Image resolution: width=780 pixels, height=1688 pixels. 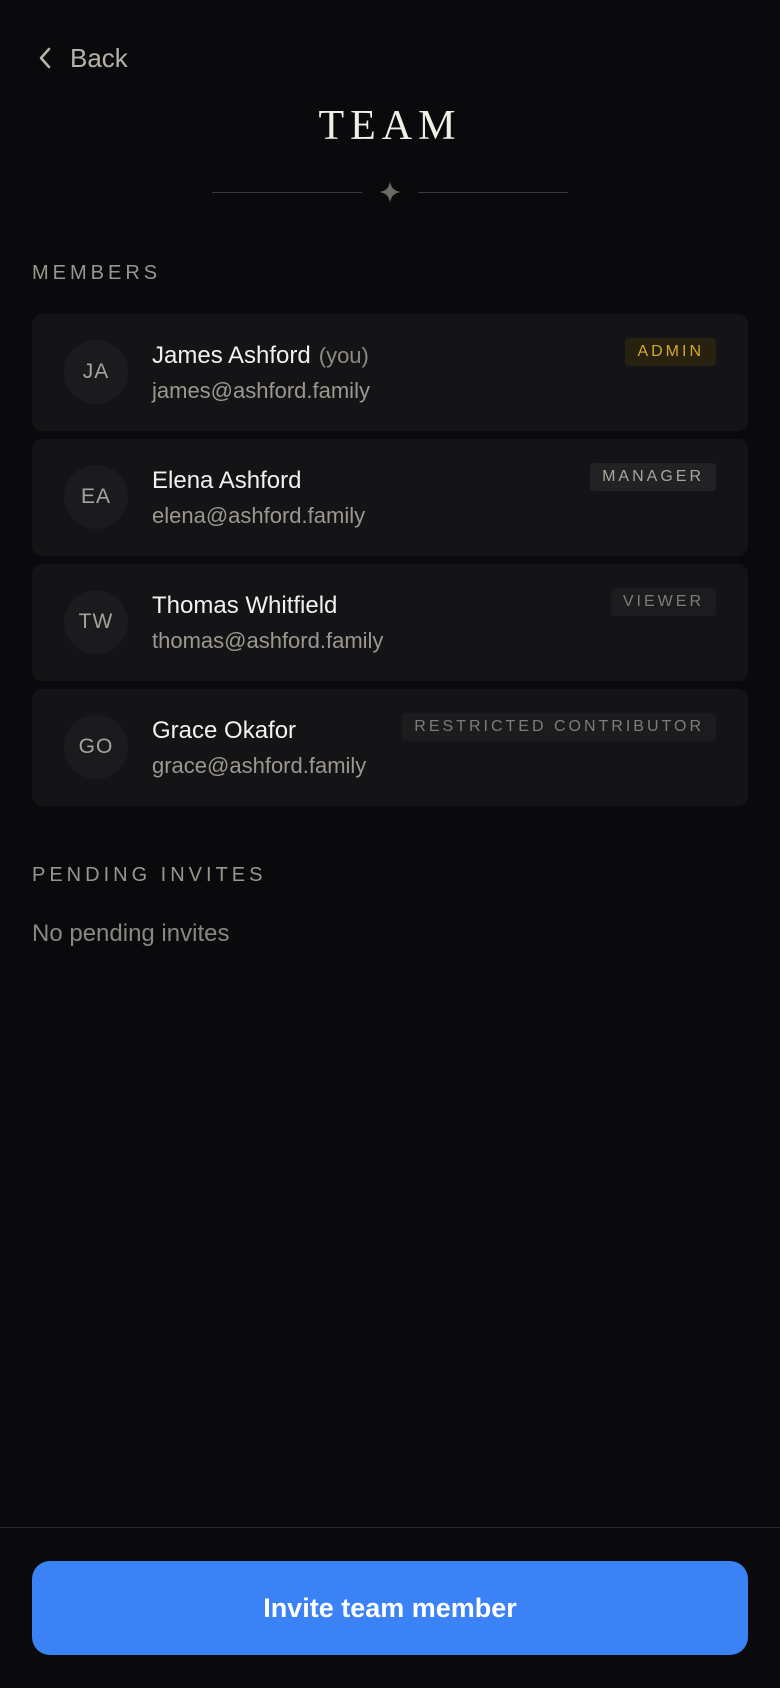 I want to click on ornament-line-right, so click(x=493, y=192).